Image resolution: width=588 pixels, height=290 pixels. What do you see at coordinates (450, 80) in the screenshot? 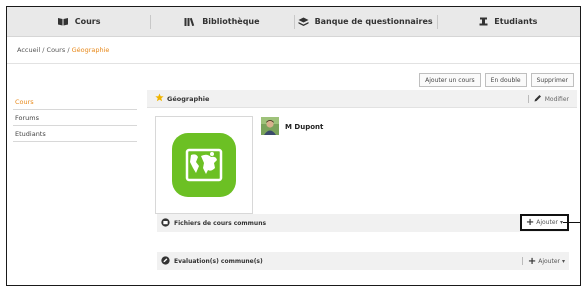
I see `add-course-button: Ajouter un cours` at bounding box center [450, 80].